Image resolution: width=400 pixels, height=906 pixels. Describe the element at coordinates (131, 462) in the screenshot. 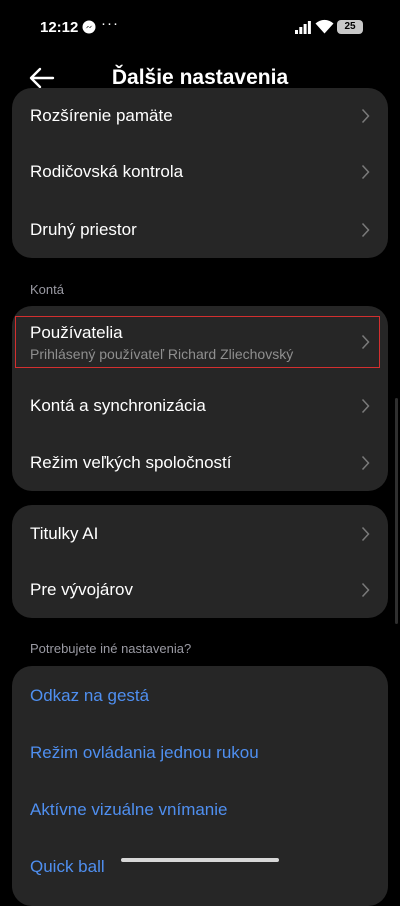

I see `item-label: Režim veľkých spoločností` at that location.